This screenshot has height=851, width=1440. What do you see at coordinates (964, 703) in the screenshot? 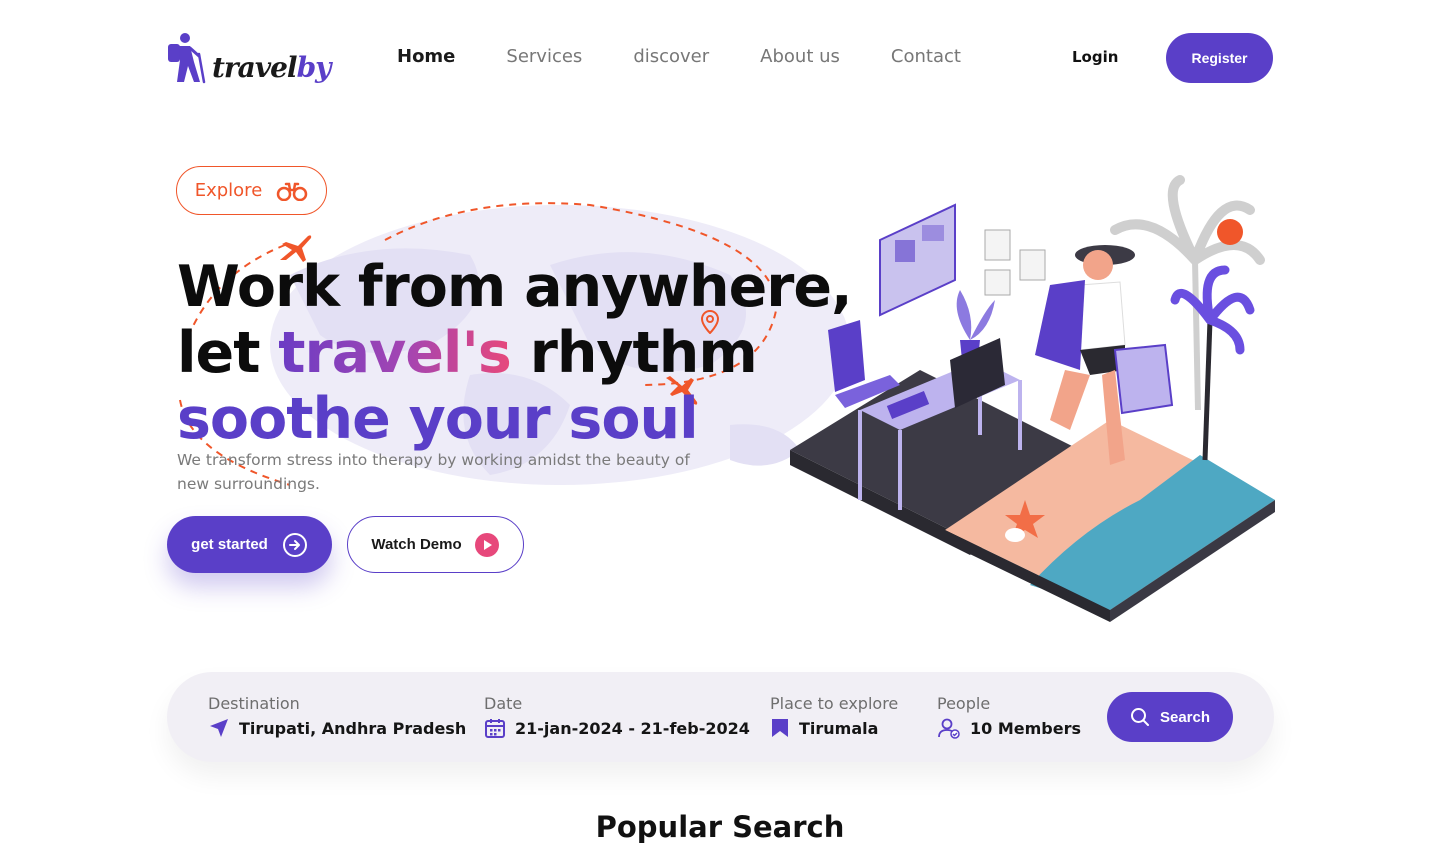
I see `people-label: People` at bounding box center [964, 703].